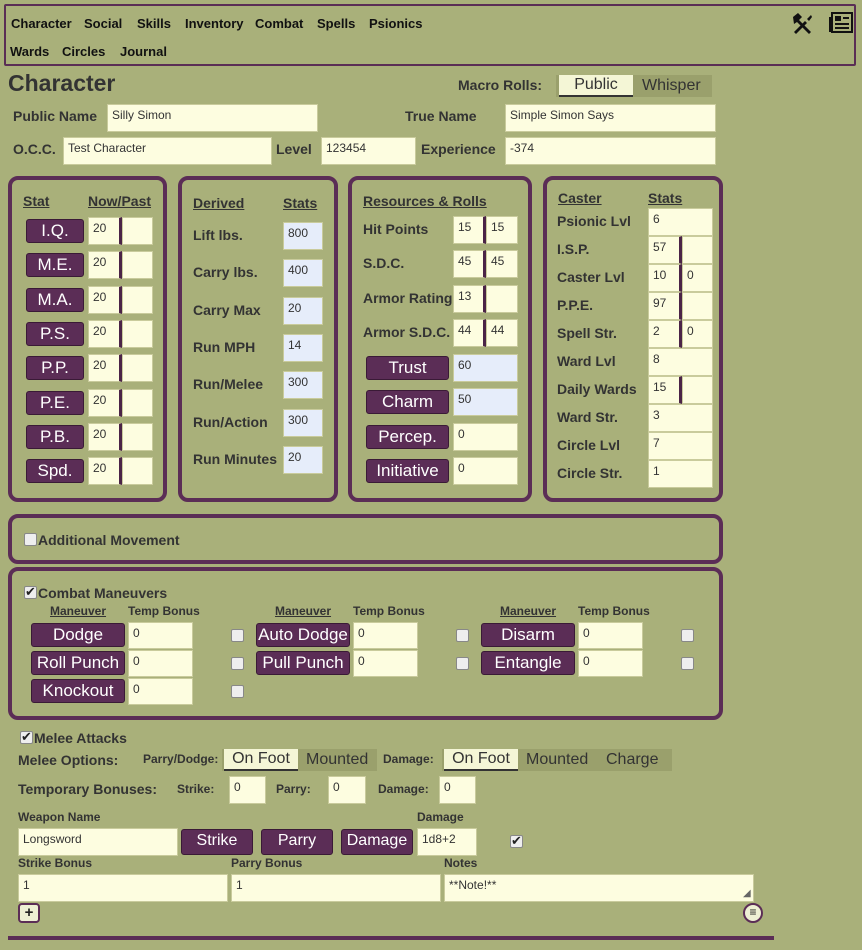 This screenshot has height=950, width=862. I want to click on resource-max-input: 45, so click(502, 264).